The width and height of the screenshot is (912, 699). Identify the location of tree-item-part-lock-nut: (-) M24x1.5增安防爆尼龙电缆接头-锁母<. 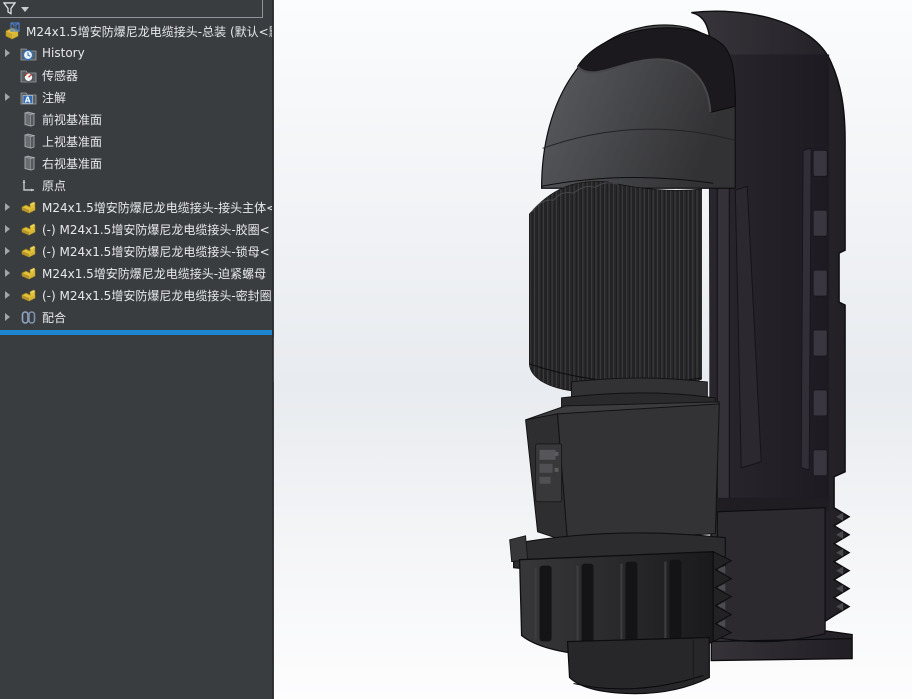
(136, 251).